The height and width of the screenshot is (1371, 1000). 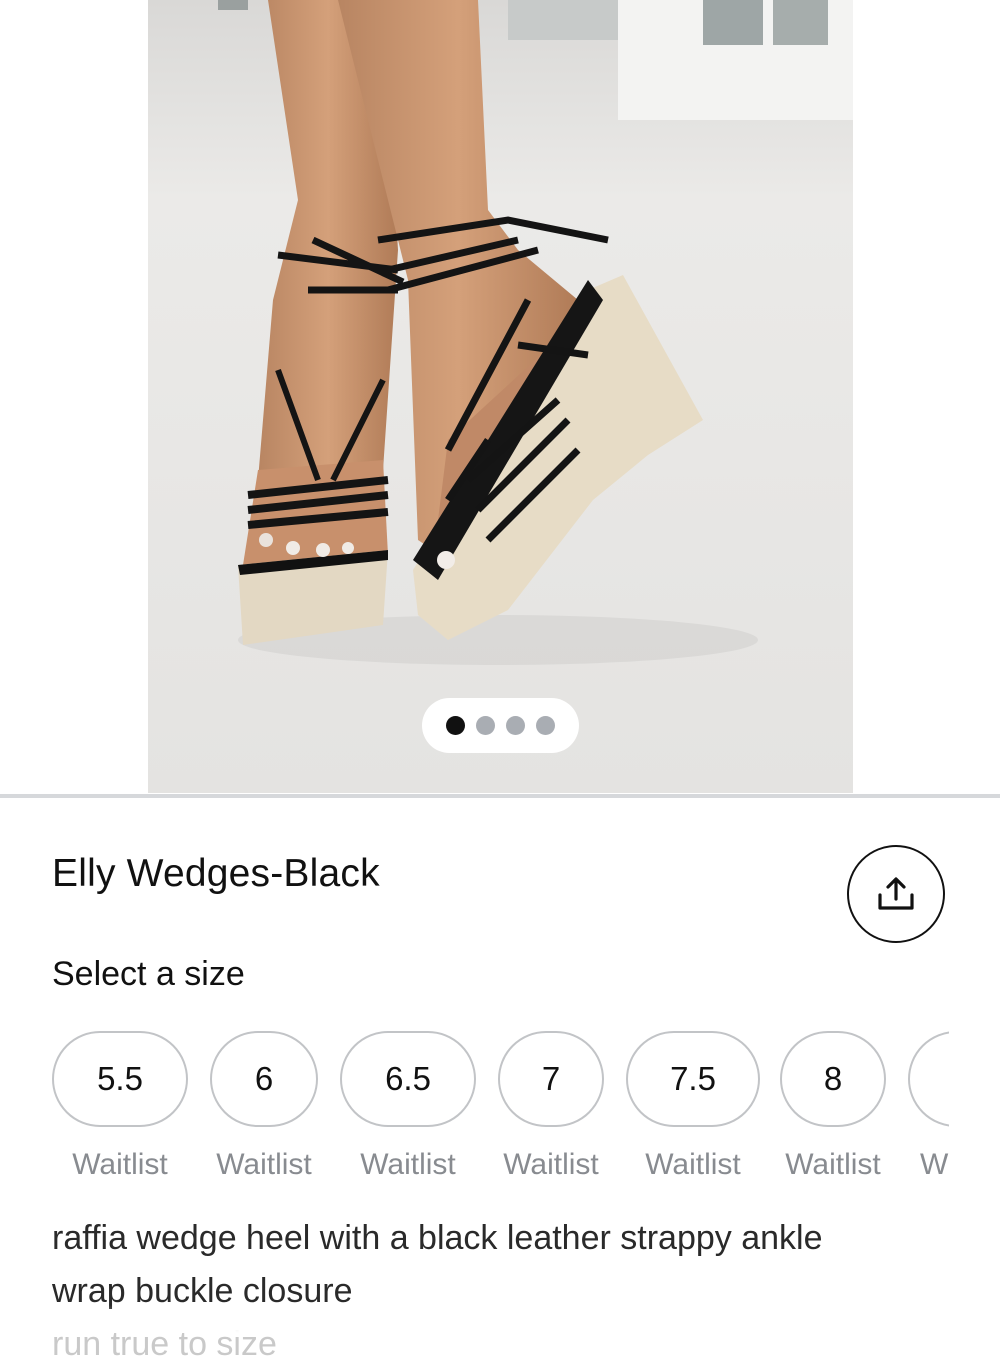 I want to click on size-option-8: 8, so click(x=833, y=1079).